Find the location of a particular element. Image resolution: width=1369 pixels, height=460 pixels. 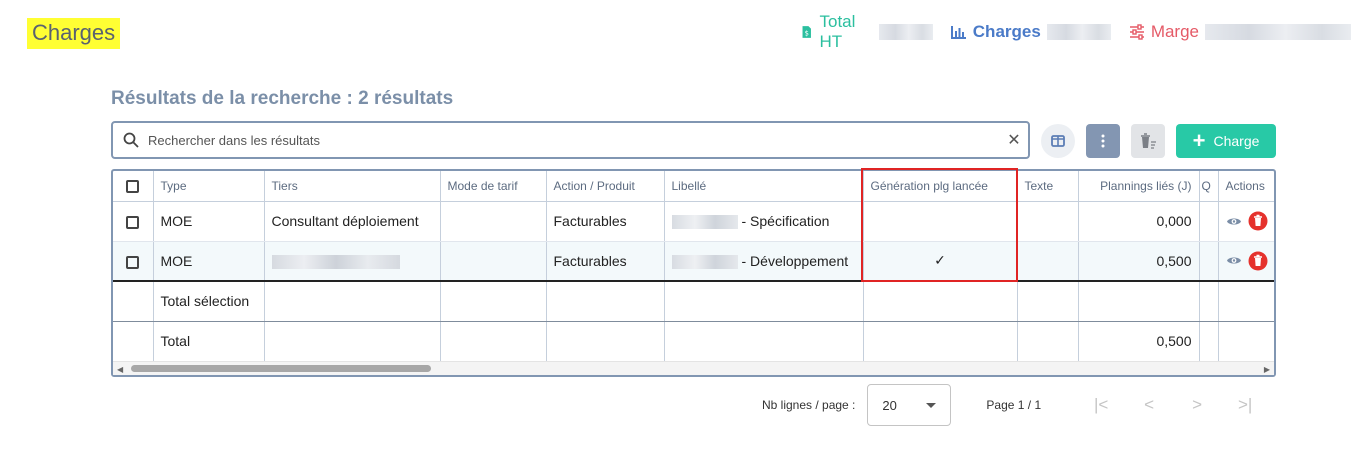

kpi-marge: Marge is located at coordinates (1240, 32).